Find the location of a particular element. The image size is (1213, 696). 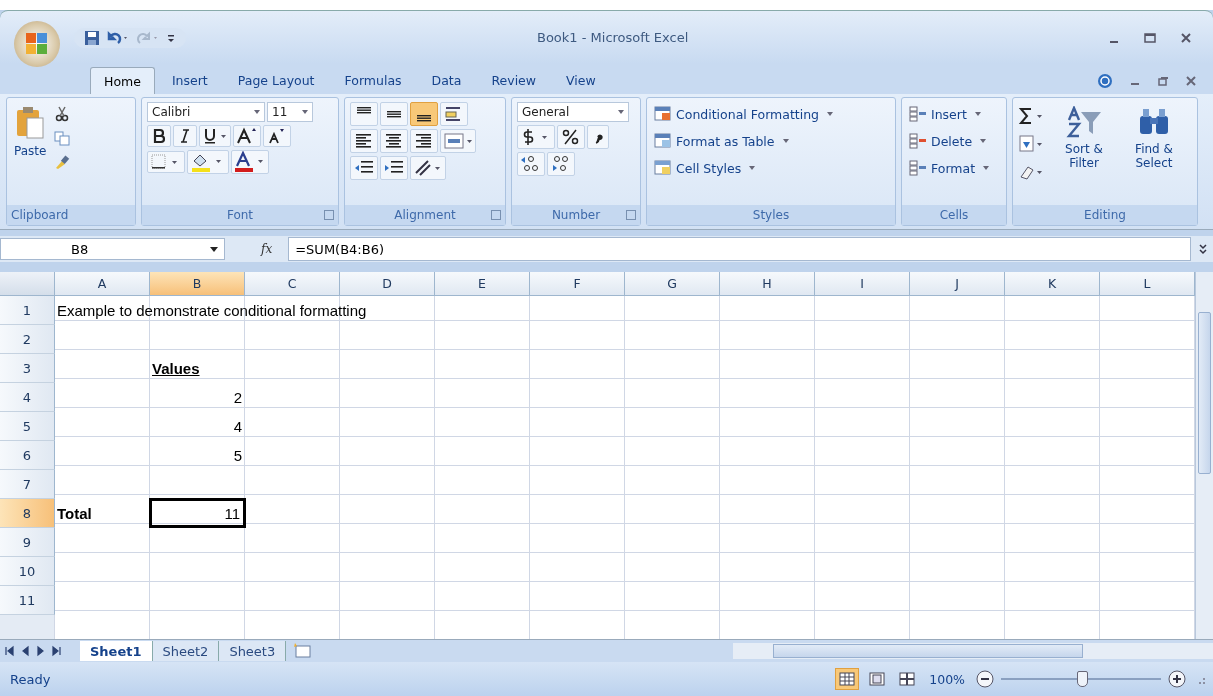

decrease-decimal-icon is located at coordinates (561, 164).